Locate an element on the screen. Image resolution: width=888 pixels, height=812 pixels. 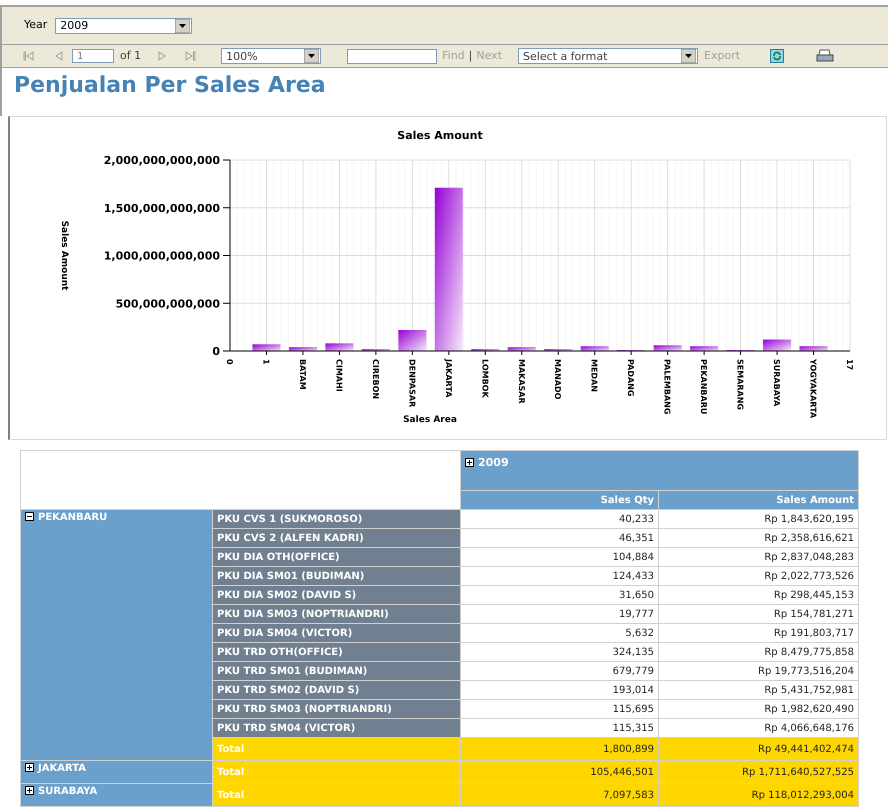
salesman-cell: PKU DIA SM02 (DAVID S) is located at coordinates (336, 595).